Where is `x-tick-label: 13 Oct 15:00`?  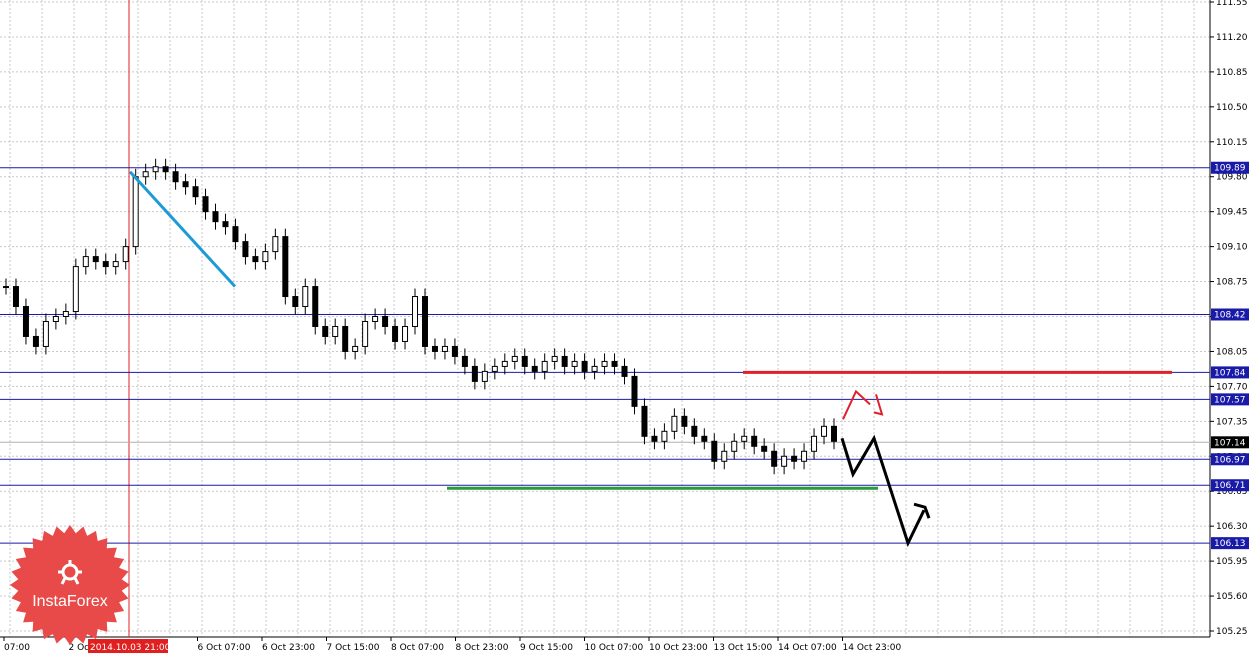
x-tick-label: 13 Oct 15:00 is located at coordinates (743, 648).